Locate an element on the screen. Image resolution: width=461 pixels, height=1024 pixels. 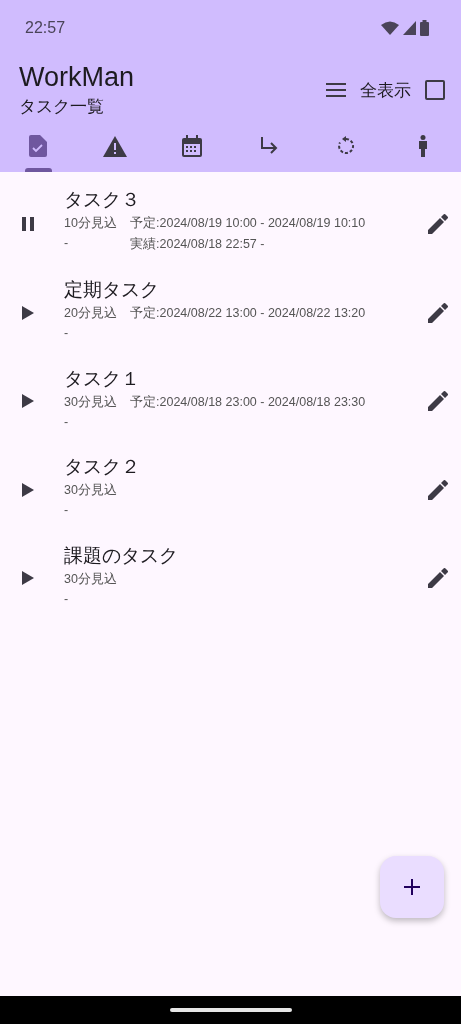
task-title: 課題のタスク is located at coordinates (121, 555).